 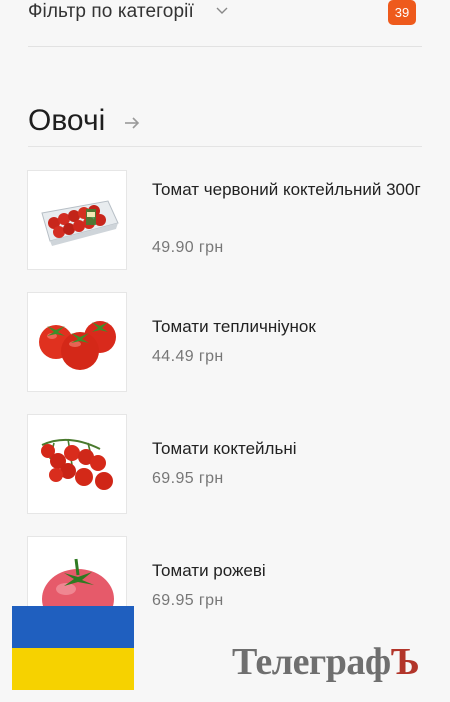 I want to click on filter-count-badge: 39, so click(x=402, y=12).